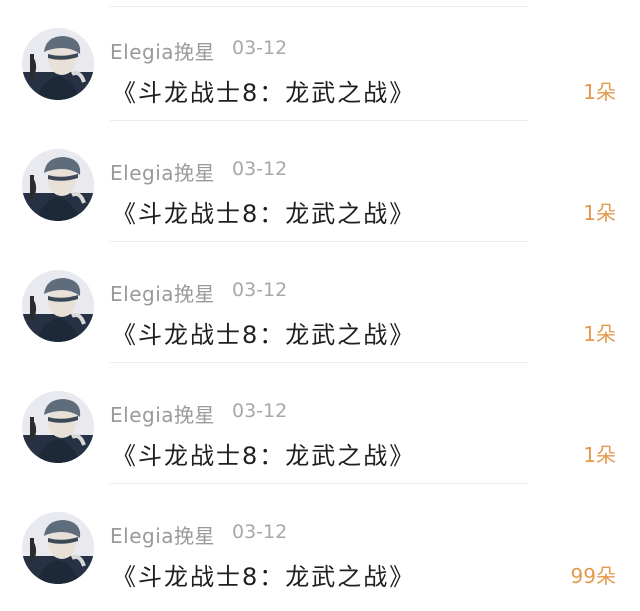  I want to click on gift-count: 99朵, so click(593, 576).